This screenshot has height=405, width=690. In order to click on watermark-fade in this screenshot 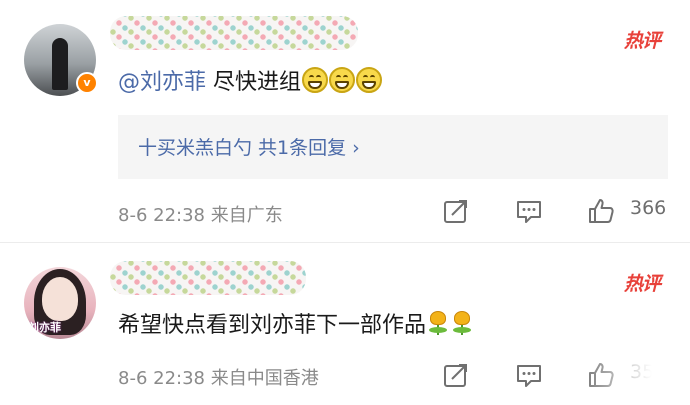, I will do `click(635, 376)`.